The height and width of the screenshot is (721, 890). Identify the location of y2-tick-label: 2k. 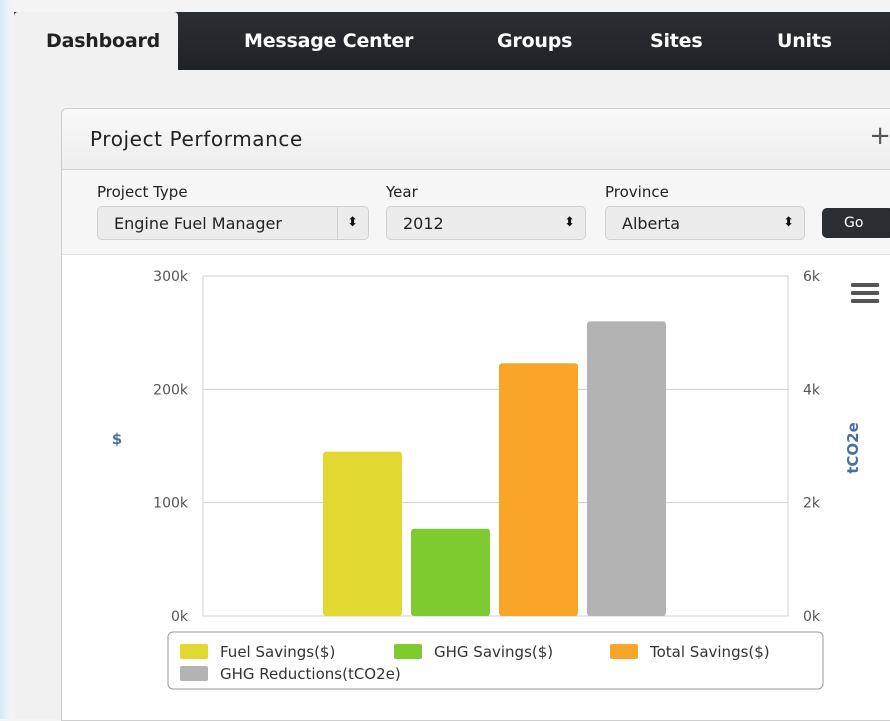
(812, 504).